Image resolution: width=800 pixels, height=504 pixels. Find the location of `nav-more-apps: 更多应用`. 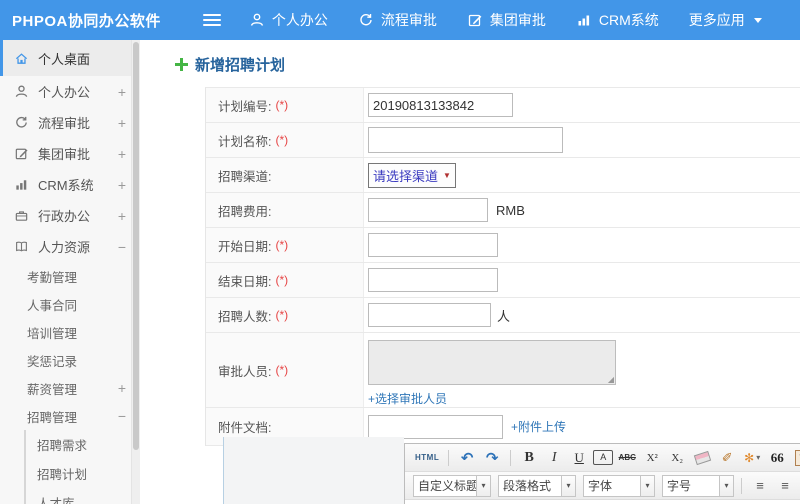

nav-more-apps: 更多应用 is located at coordinates (725, 20).